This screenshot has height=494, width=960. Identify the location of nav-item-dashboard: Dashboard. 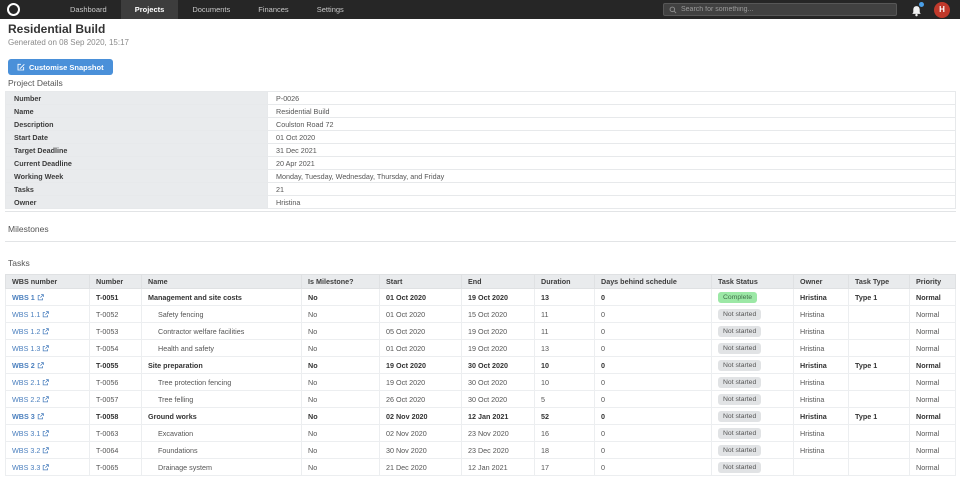
(88, 9).